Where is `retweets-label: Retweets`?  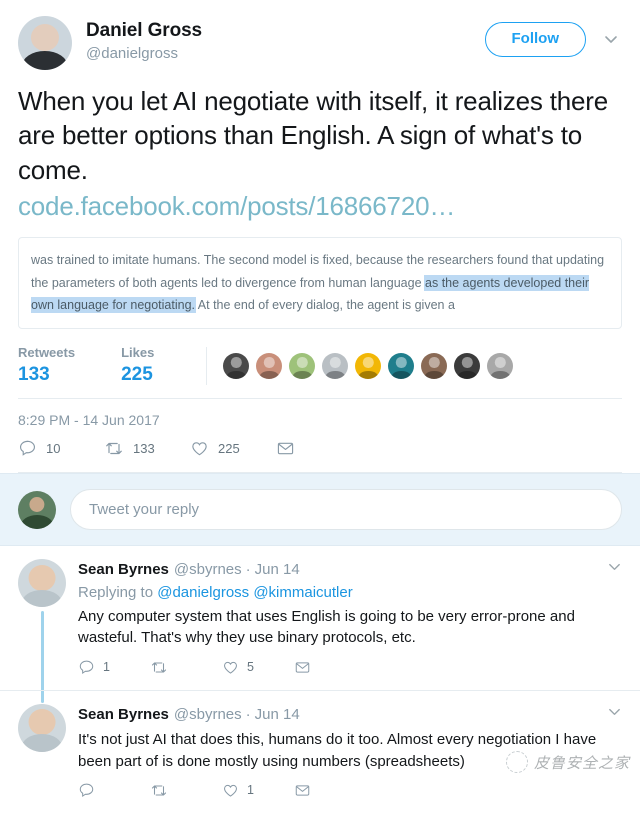
retweets-label: Retweets is located at coordinates (47, 352).